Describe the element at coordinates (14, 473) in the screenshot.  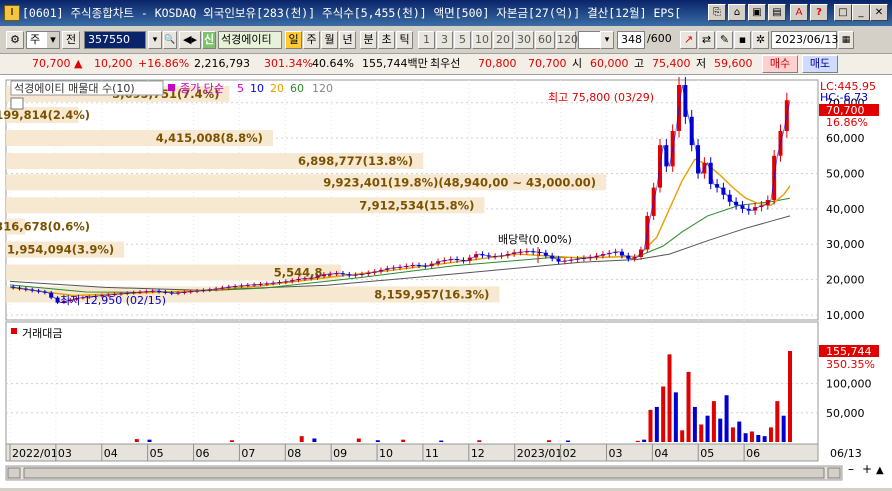
I see `scroll-left-button` at that location.